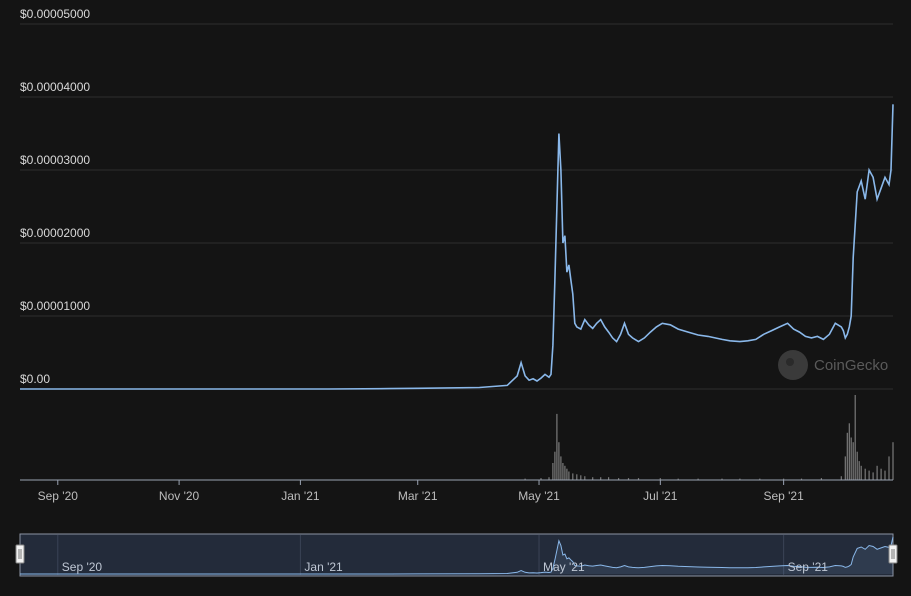  I want to click on coingecko-logo-icon, so click(793, 365).